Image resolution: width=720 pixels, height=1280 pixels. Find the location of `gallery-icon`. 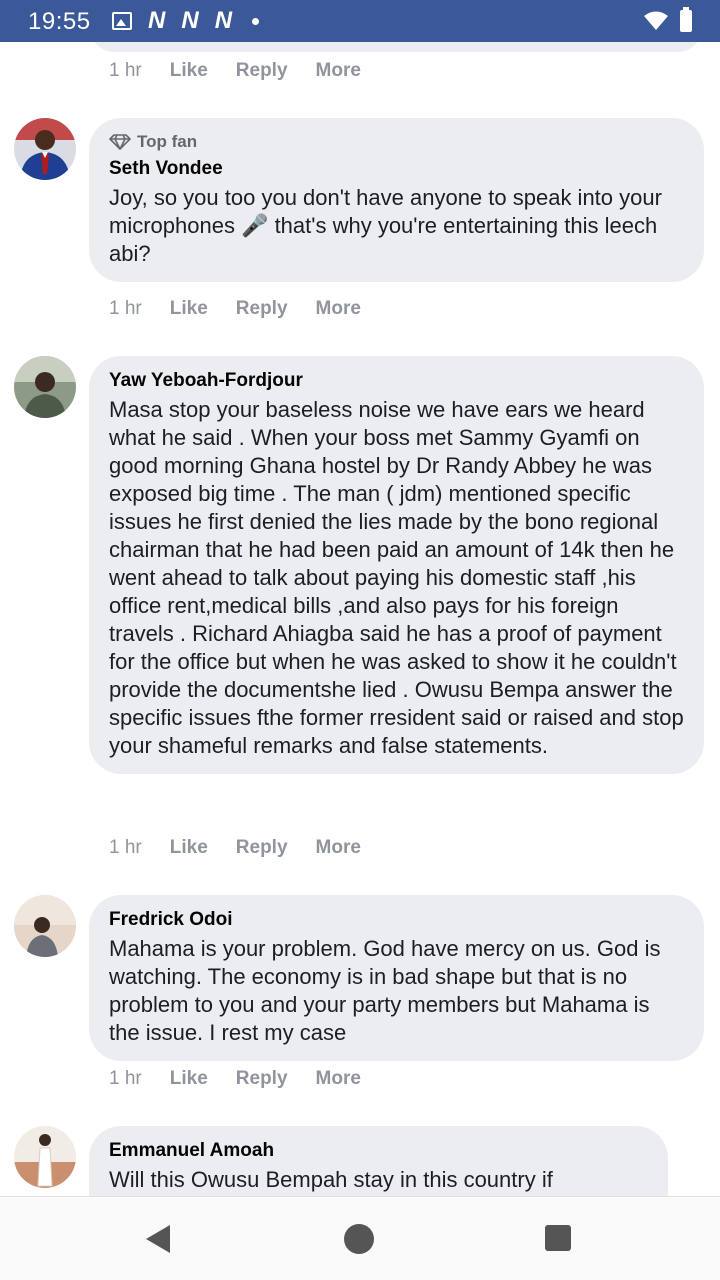

gallery-icon is located at coordinates (122, 21).